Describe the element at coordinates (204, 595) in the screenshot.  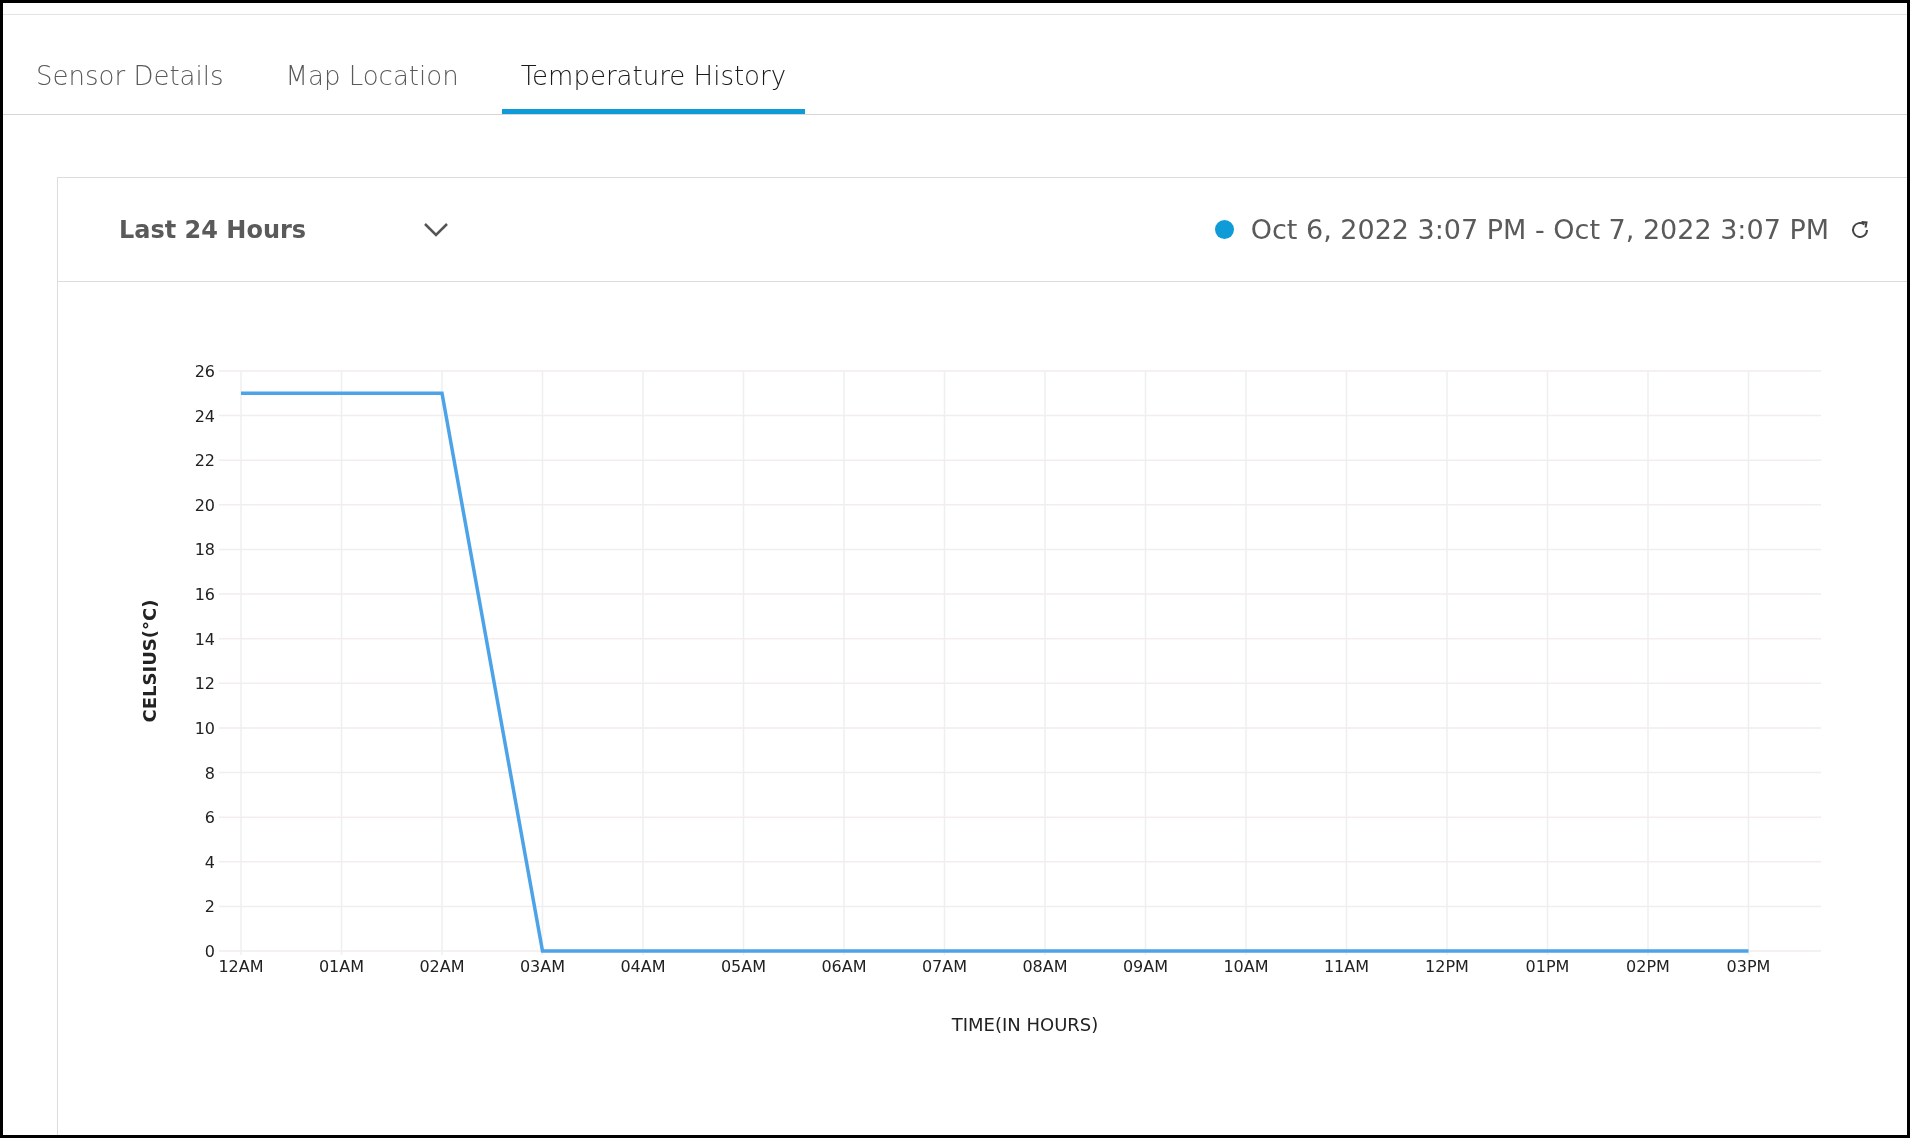
I see `y-tick-label: 16` at that location.